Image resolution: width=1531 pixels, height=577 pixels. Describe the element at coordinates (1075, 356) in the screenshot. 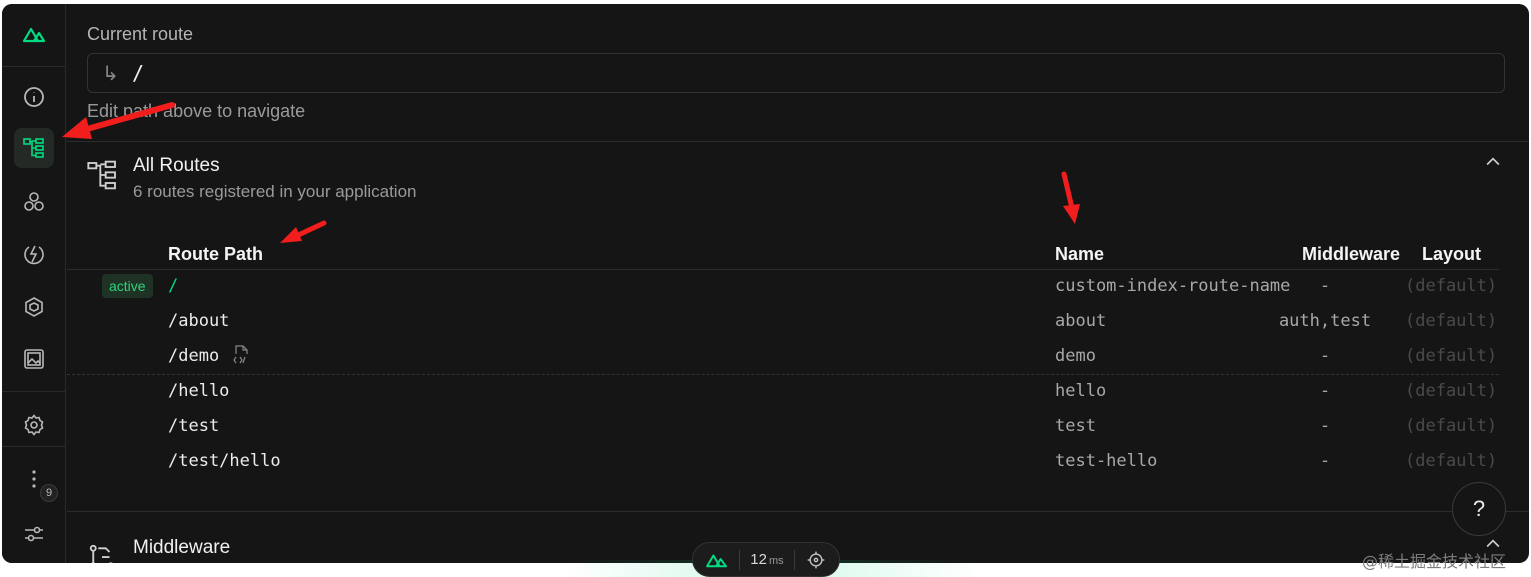

I see `route-name: demo` at that location.